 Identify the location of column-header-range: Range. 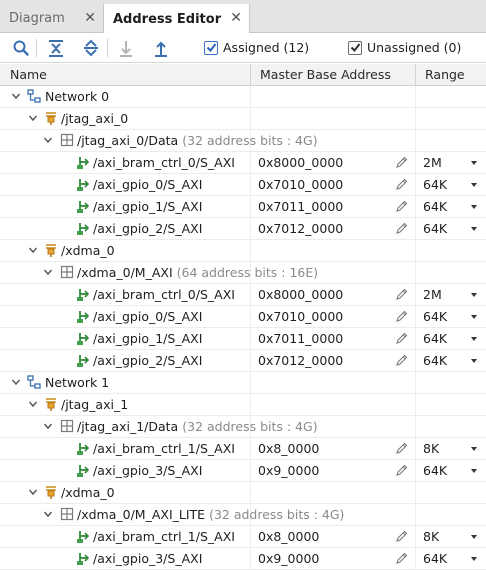
(440, 75).